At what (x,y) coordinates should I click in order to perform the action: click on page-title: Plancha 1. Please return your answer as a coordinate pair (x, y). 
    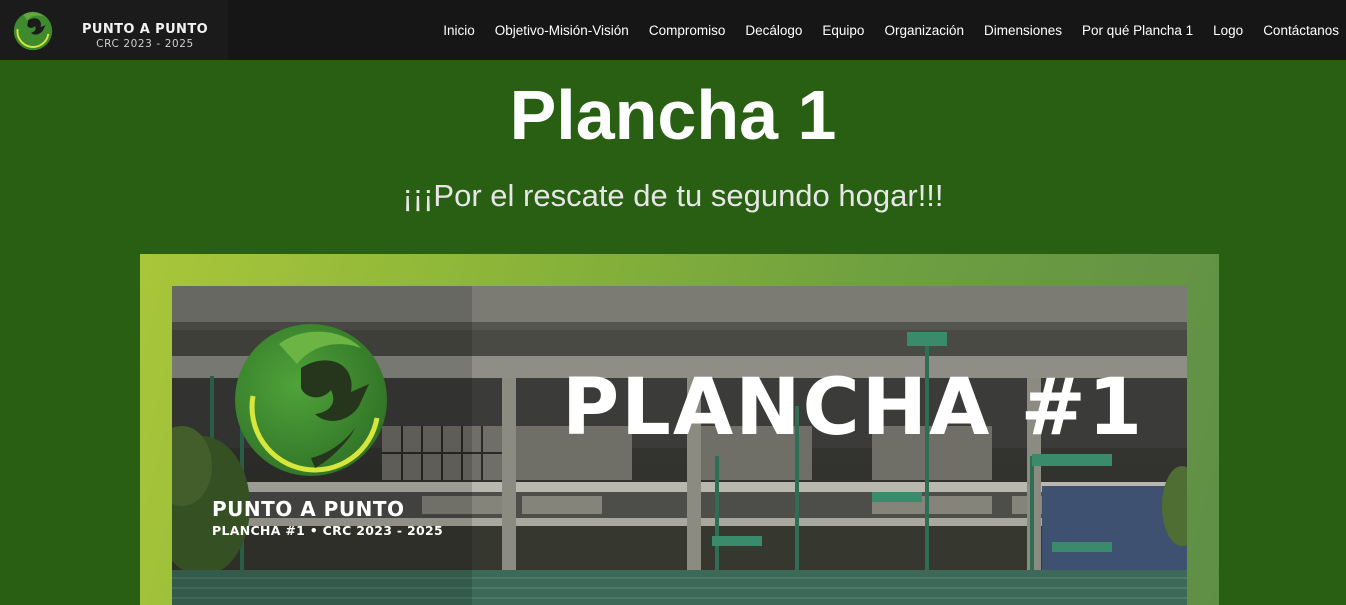
    Looking at the image, I should click on (673, 115).